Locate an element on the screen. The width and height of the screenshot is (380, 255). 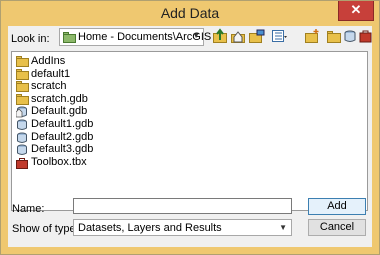
name-label: Name: is located at coordinates (28, 209).